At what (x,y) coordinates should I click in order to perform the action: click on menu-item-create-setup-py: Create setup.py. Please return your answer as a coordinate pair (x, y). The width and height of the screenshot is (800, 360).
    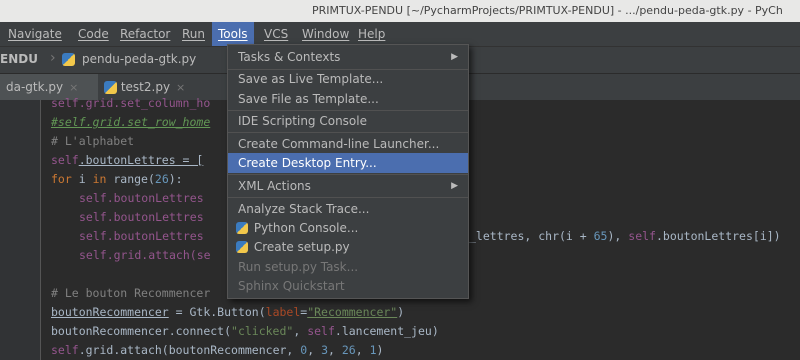
    Looking at the image, I should click on (348, 247).